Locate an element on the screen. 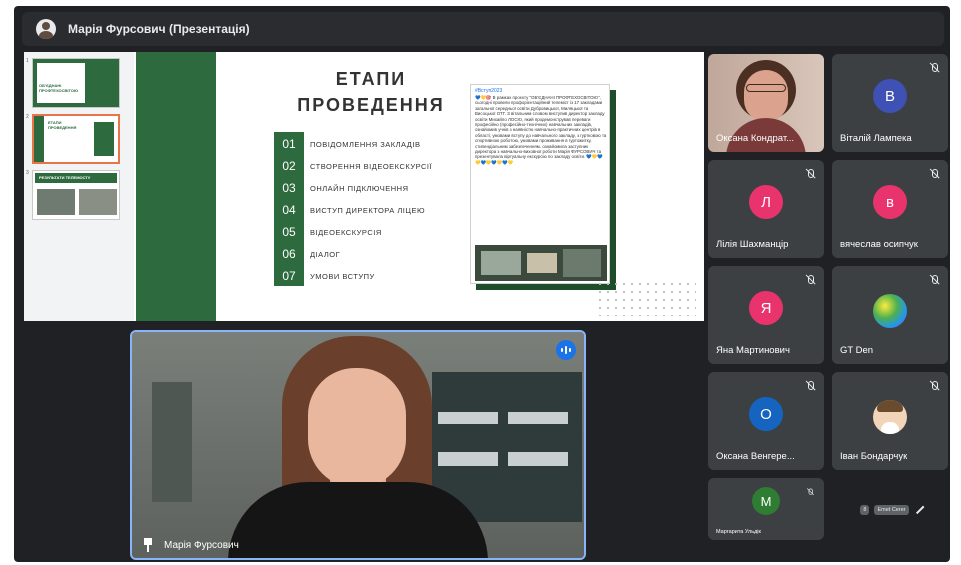  thumb-3-title: РЕЗУЛЬТАТИ ТЕЛЕМОСТУ is located at coordinates (65, 177).